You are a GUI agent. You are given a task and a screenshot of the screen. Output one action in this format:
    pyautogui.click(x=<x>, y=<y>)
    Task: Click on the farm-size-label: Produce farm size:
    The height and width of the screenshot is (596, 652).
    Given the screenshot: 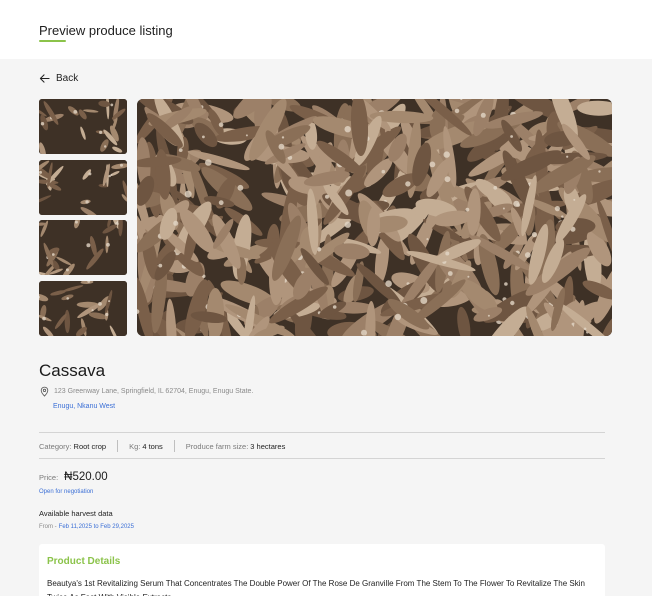 What is the action you would take?
    pyautogui.click(x=217, y=446)
    